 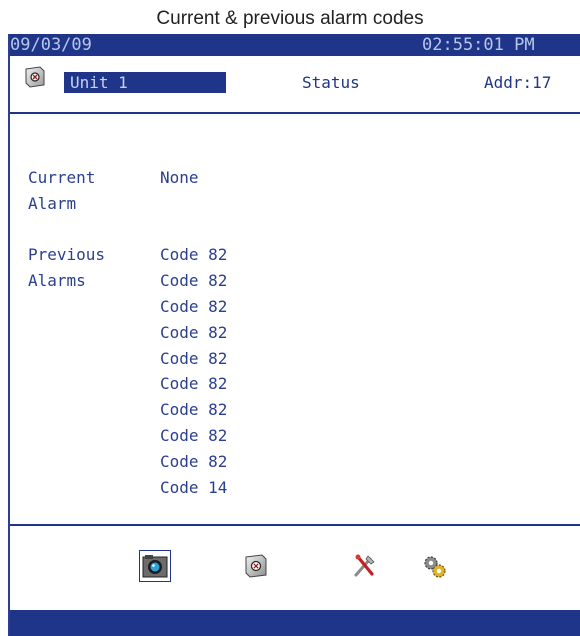 What do you see at coordinates (127, 230) in the screenshot?
I see `spacer-row` at bounding box center [127, 230].